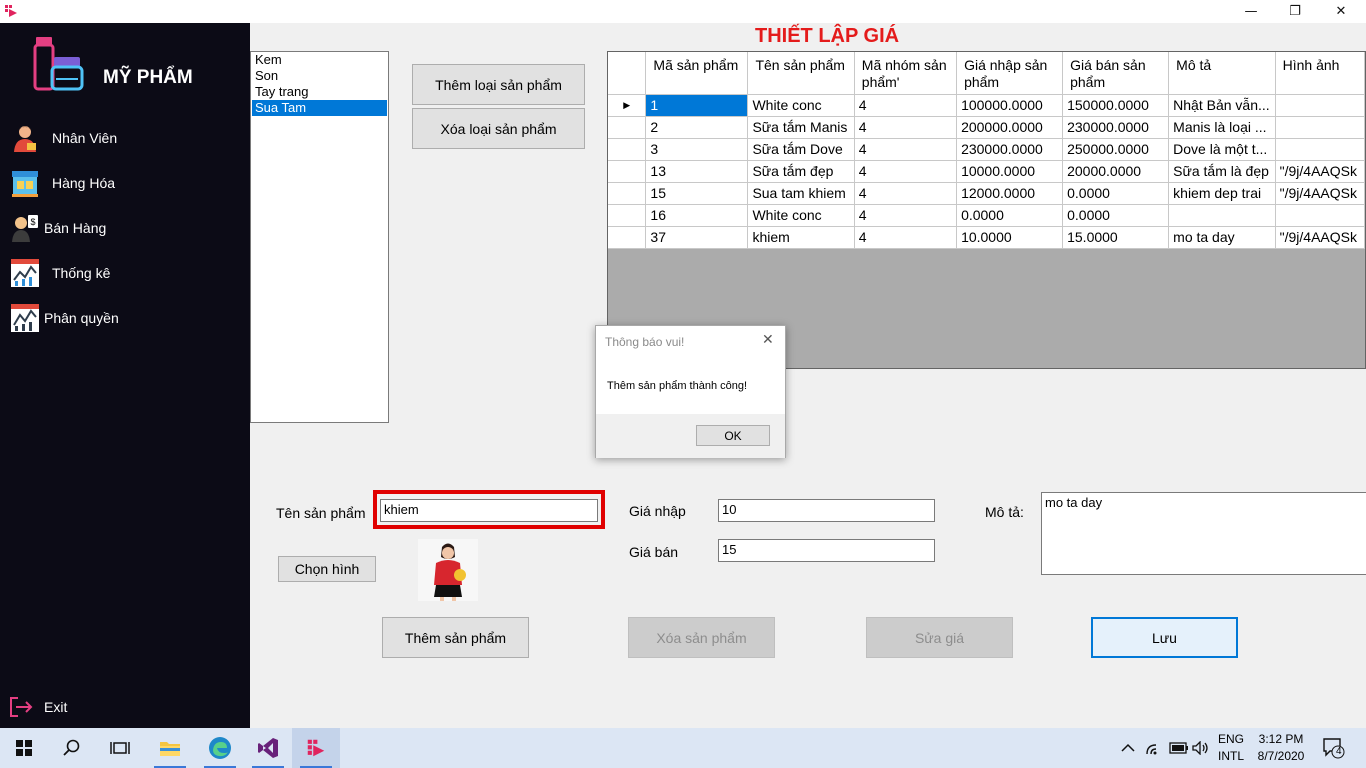 This screenshot has height=768, width=1366. What do you see at coordinates (1281, 748) in the screenshot?
I see `clock: 3:12 PM 8/7/2020` at bounding box center [1281, 748].